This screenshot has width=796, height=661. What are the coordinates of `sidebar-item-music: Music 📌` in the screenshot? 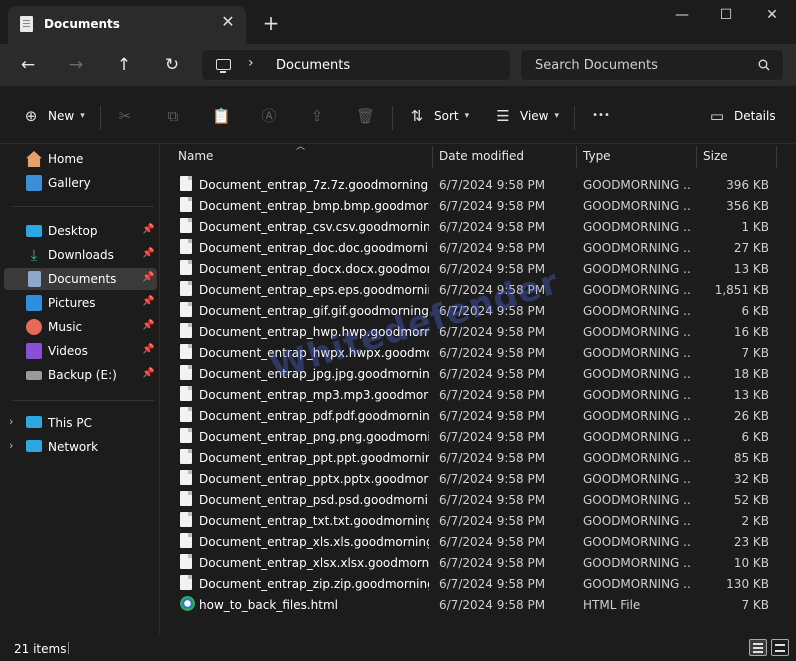 It's located at (80, 327).